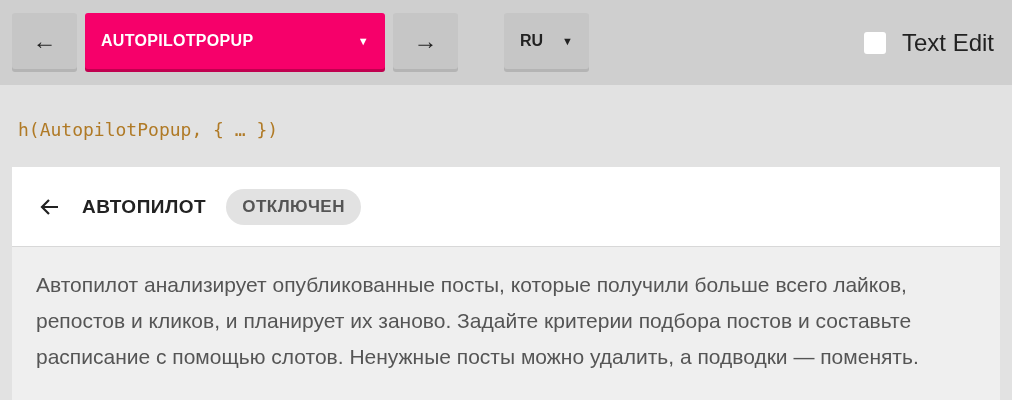  I want to click on text-edit-checkbox, so click(874, 42).